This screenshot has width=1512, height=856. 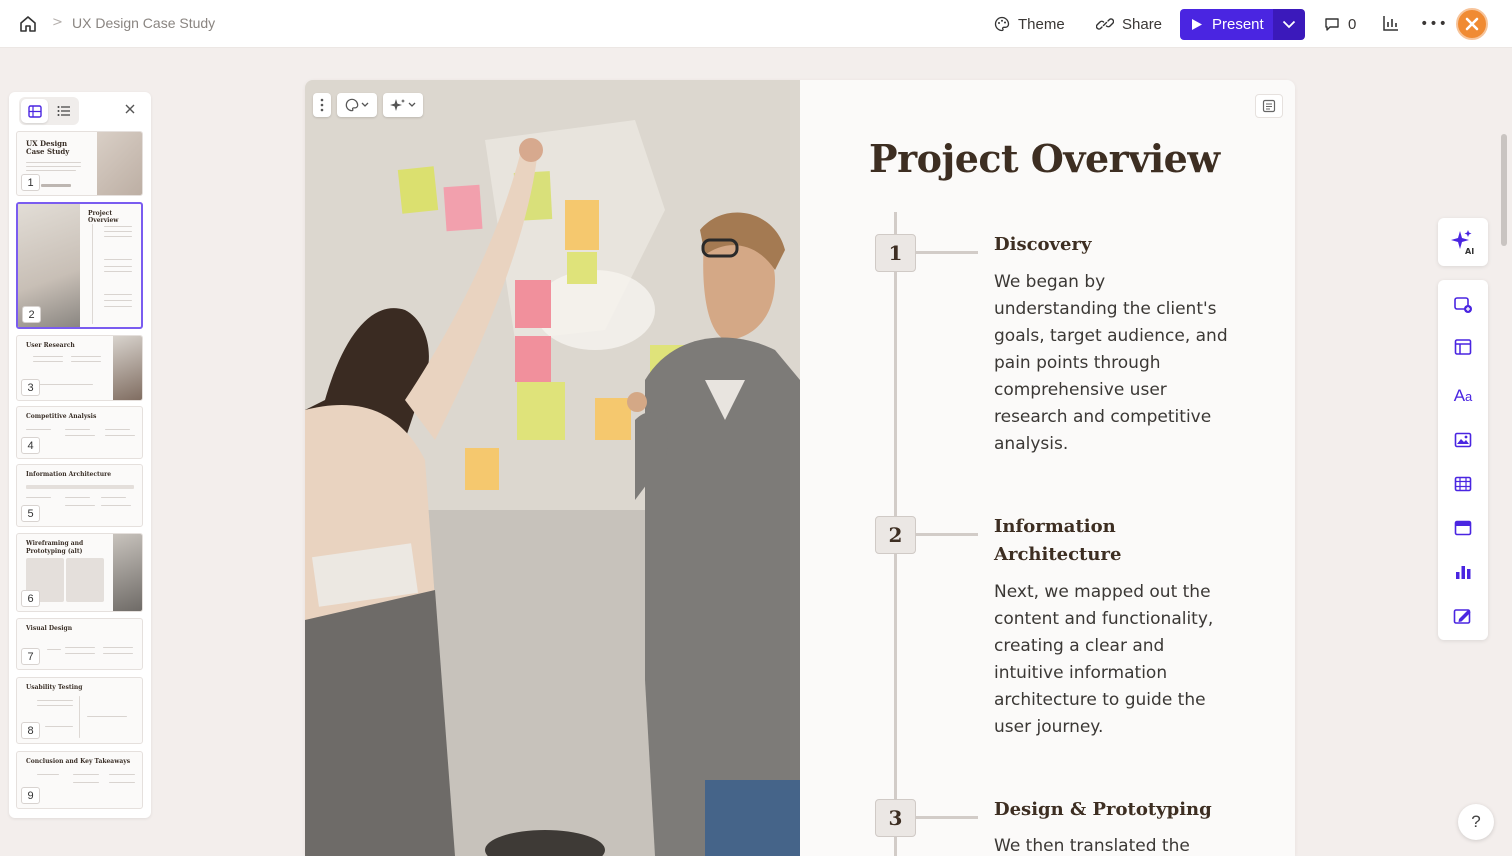 I want to click on step-title-3: Design & Prototyping, so click(x=1114, y=810).